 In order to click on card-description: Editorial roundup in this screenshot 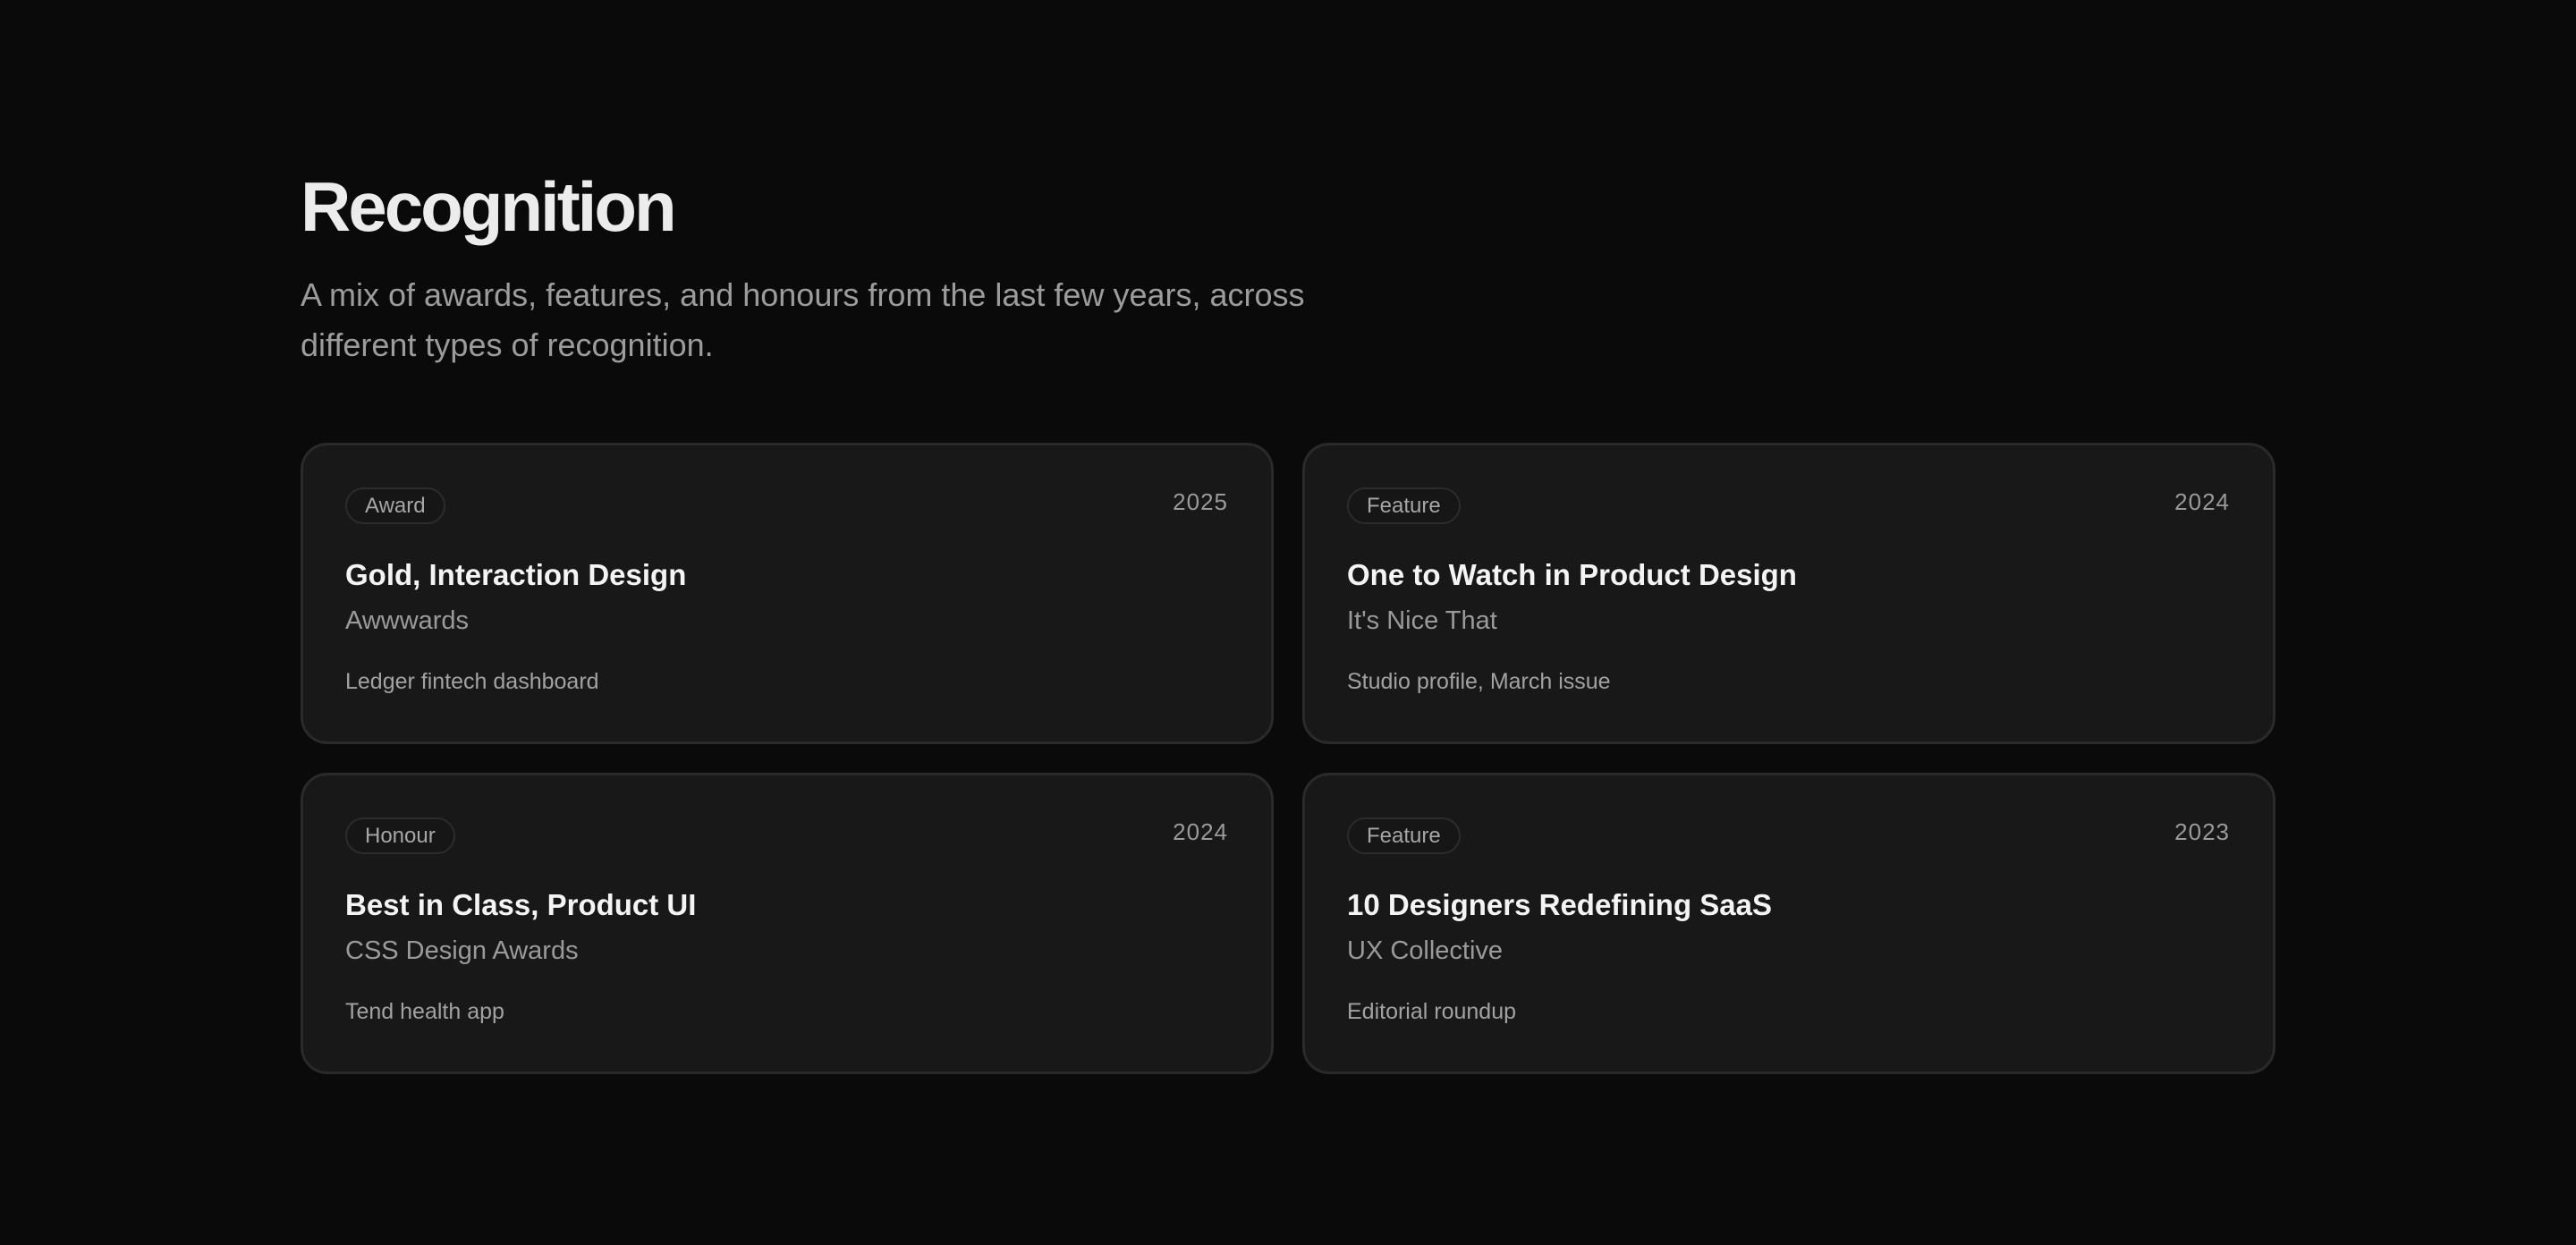, I will do `click(1432, 1012)`.